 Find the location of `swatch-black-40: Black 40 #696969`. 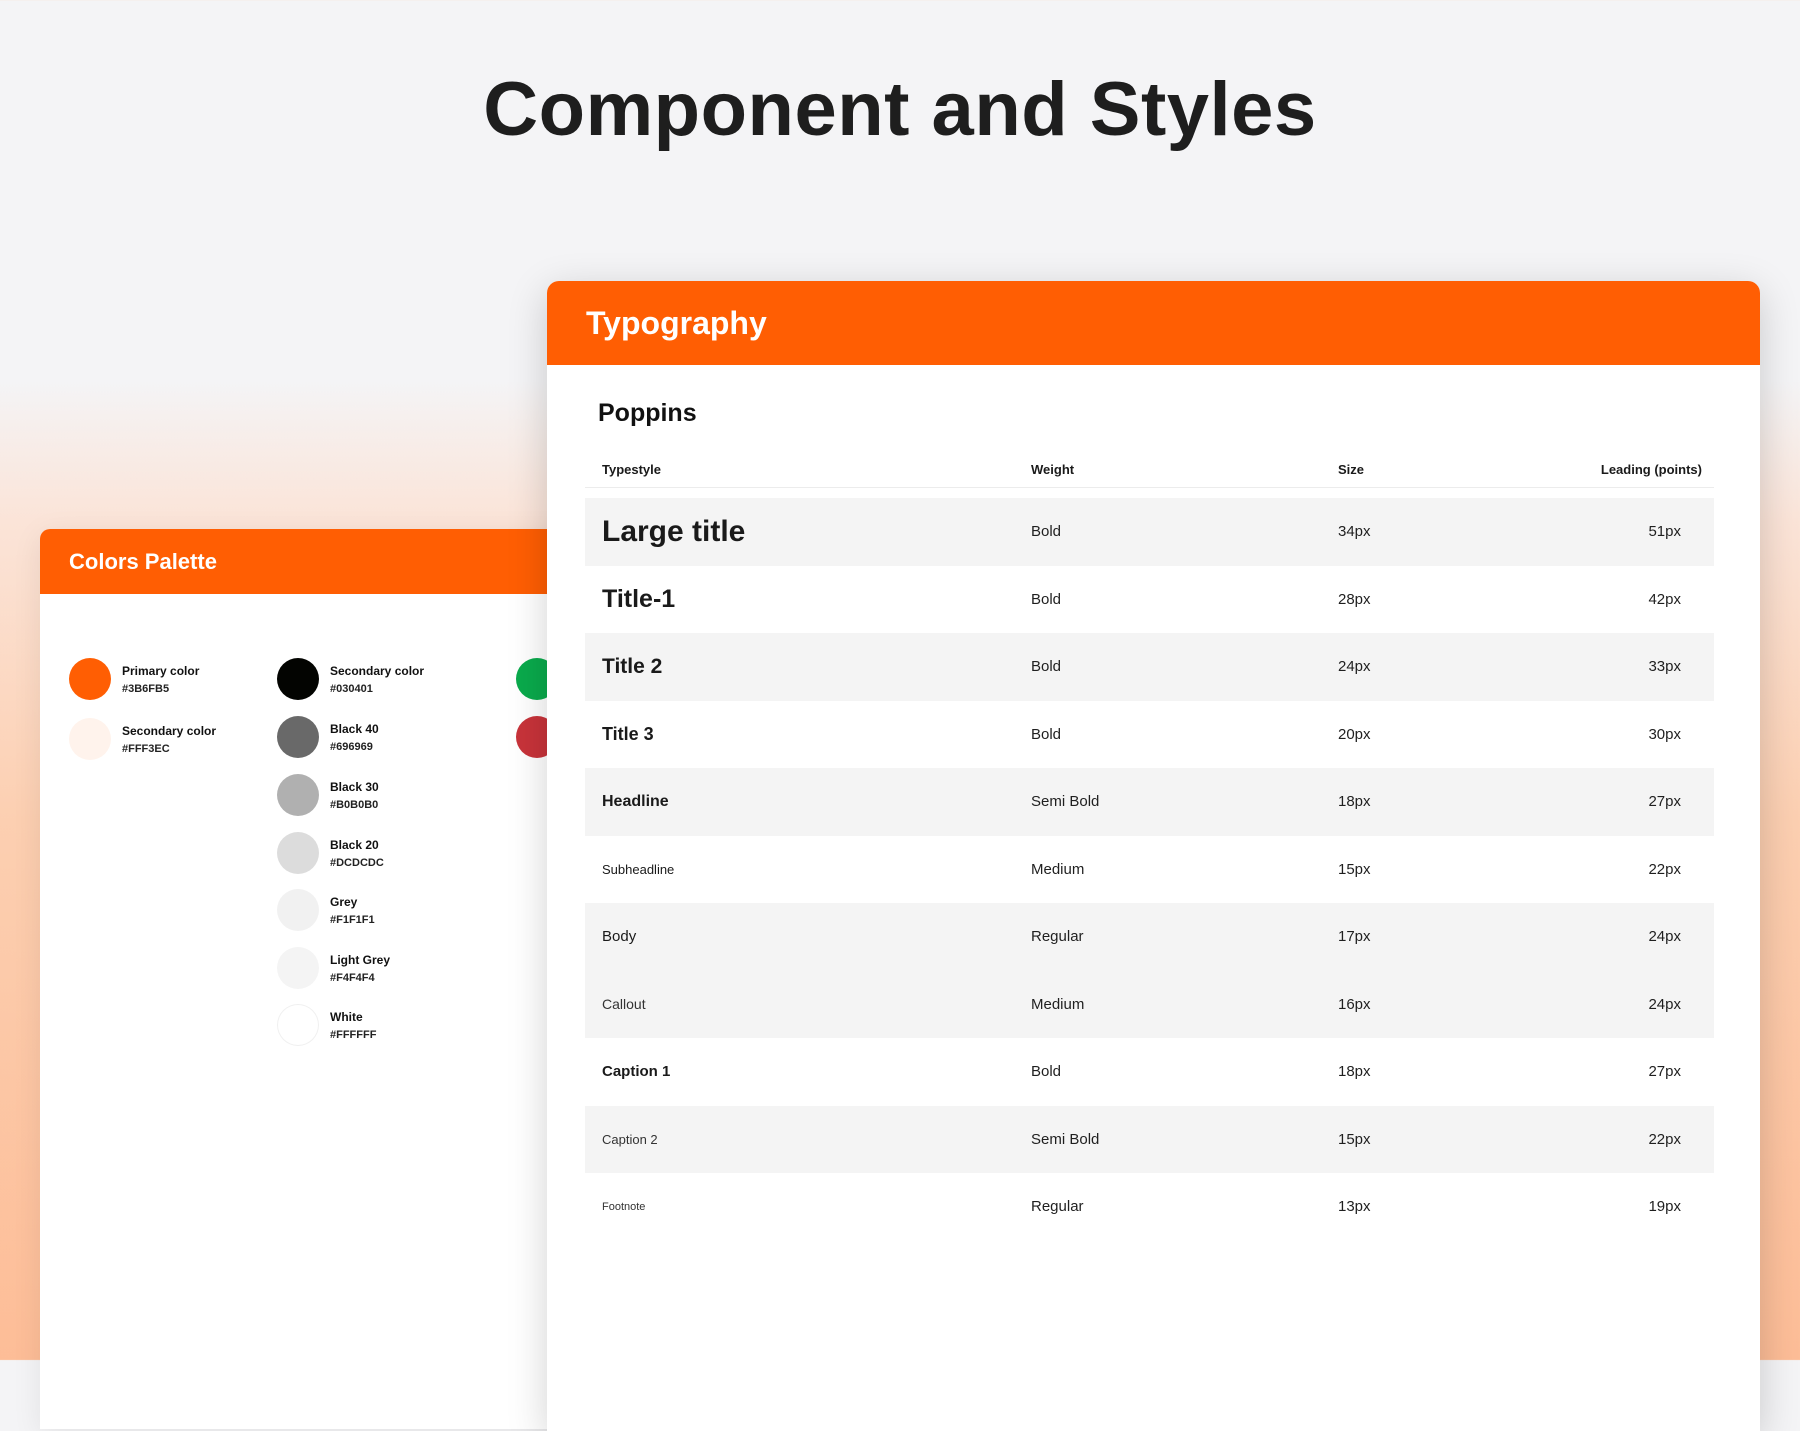

swatch-black-40: Black 40 #696969 is located at coordinates (328, 737).